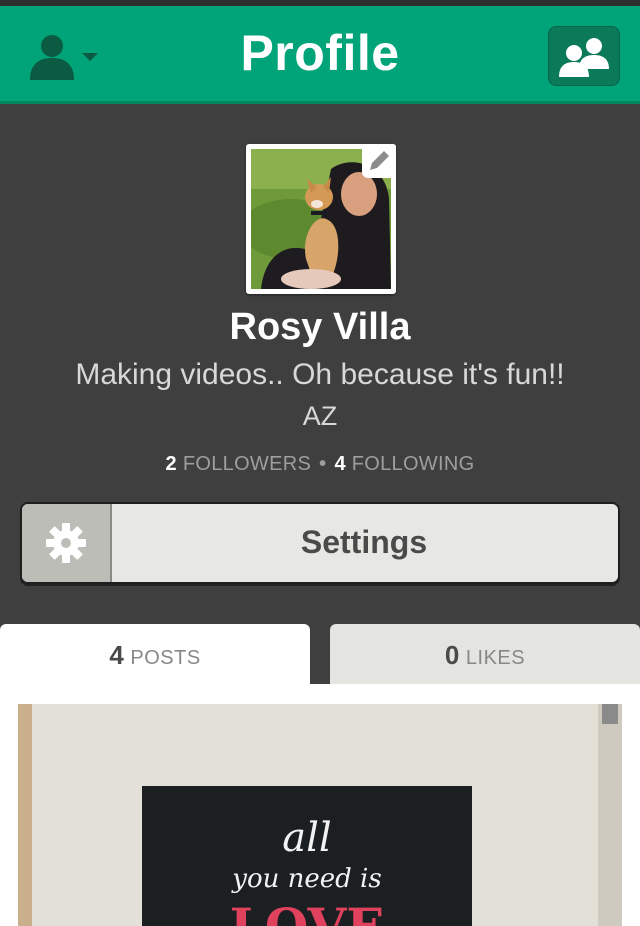 The width and height of the screenshot is (640, 926). I want to click on page-title: Profile, so click(320, 53).